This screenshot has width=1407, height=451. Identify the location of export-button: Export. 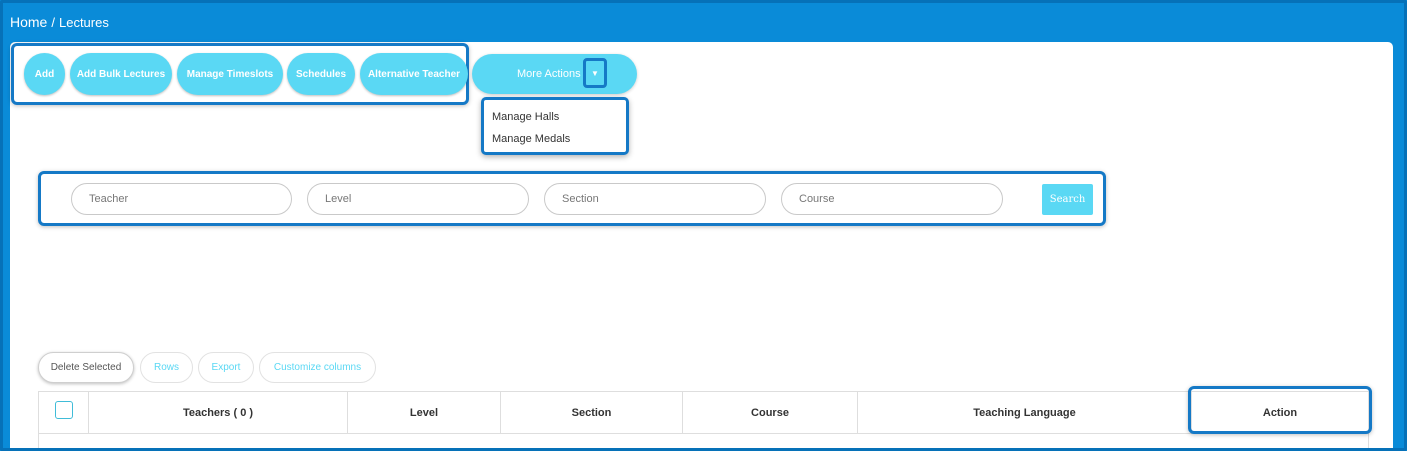
(226, 367).